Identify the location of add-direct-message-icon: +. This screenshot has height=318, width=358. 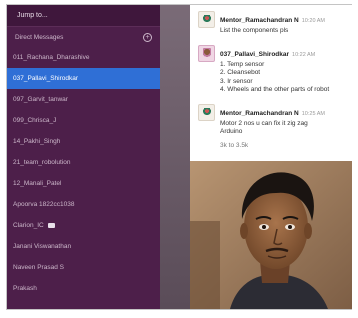
(147, 37).